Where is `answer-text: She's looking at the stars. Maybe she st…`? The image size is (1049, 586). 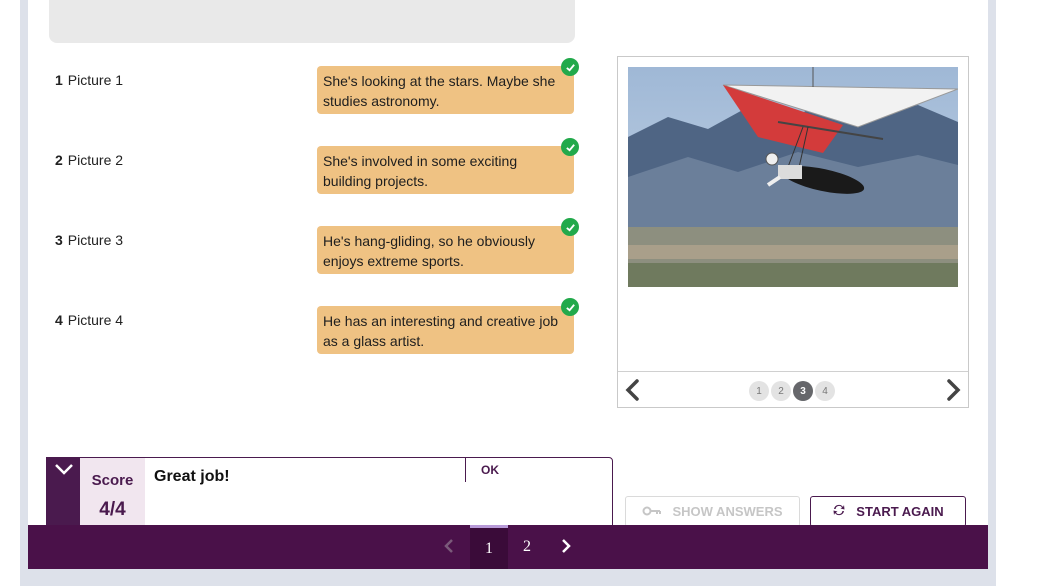 answer-text: She's looking at the stars. Maybe she st… is located at coordinates (439, 91).